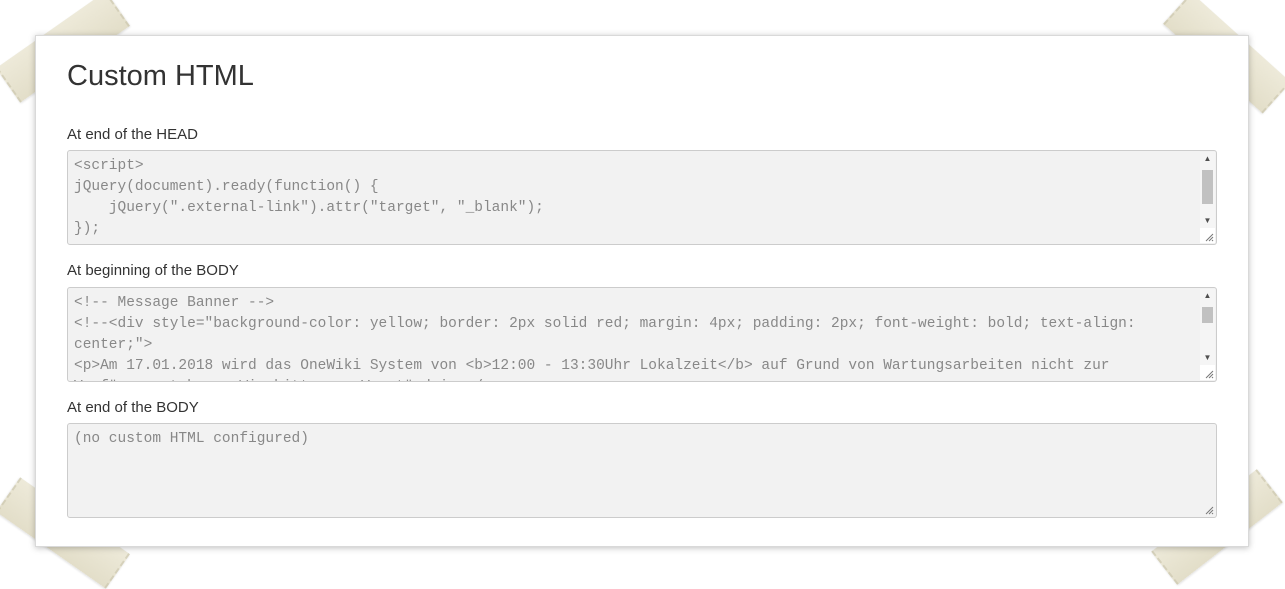 This screenshot has height=589, width=1285. Describe the element at coordinates (153, 270) in the screenshot. I see `body-begin-label: At beginning of the BODY` at that location.